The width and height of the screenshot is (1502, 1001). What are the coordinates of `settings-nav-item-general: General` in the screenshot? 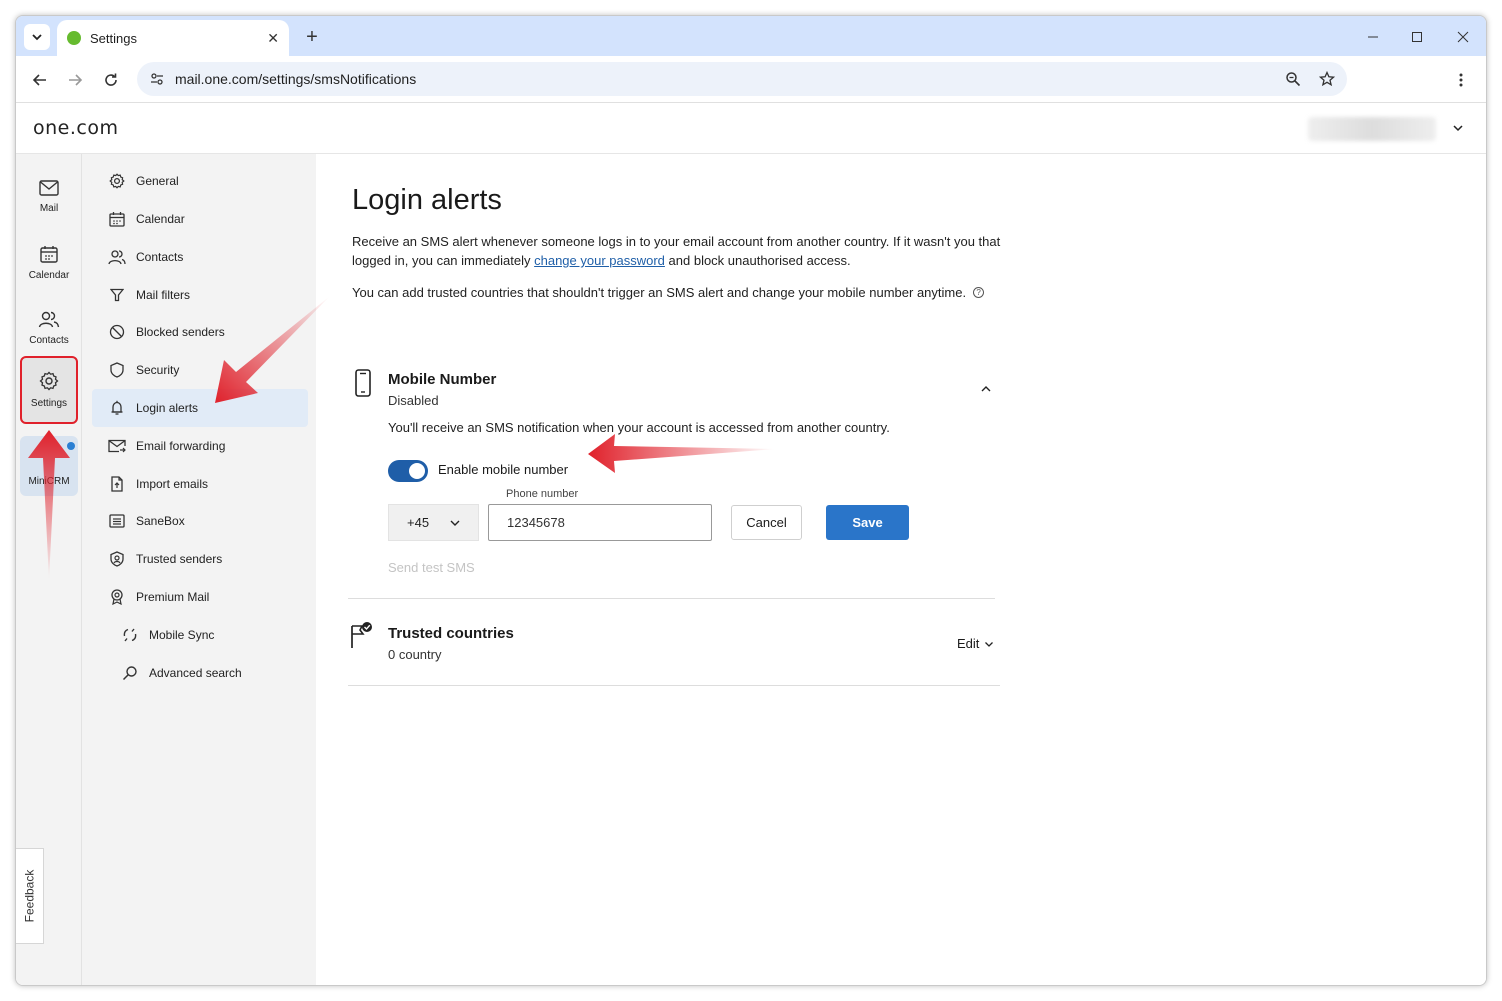 It's located at (200, 181).